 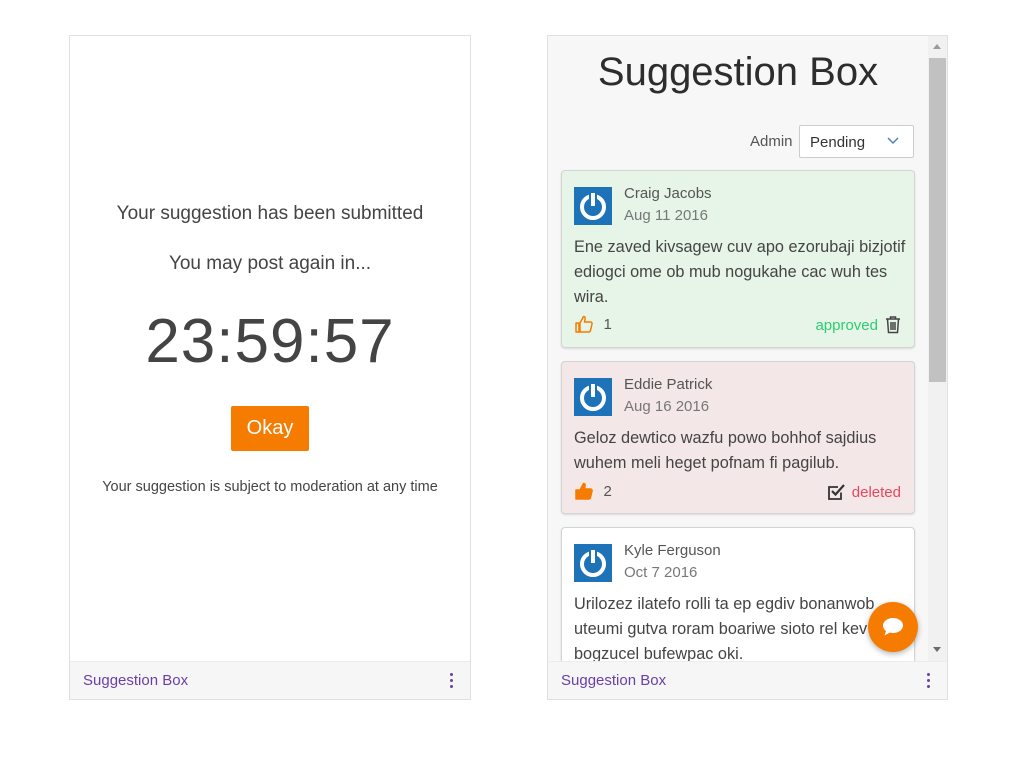 I want to click on like-count: 1, so click(x=607, y=324).